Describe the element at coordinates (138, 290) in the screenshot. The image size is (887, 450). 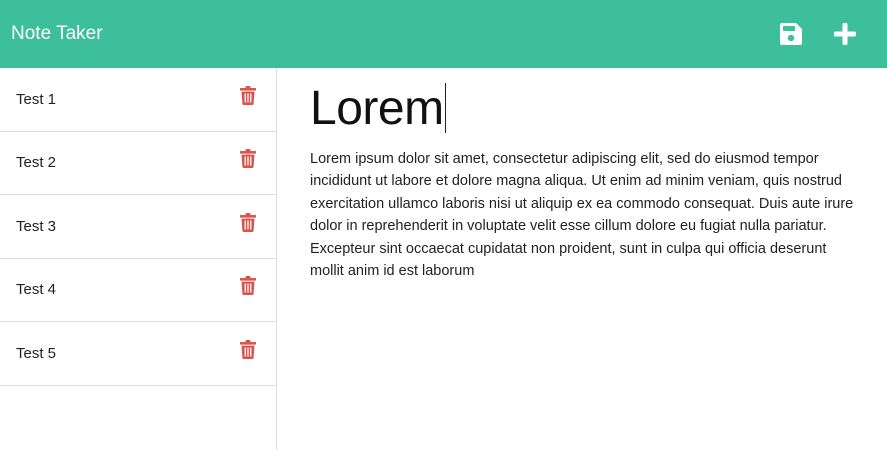
I see `note-list-item: Test 4` at that location.